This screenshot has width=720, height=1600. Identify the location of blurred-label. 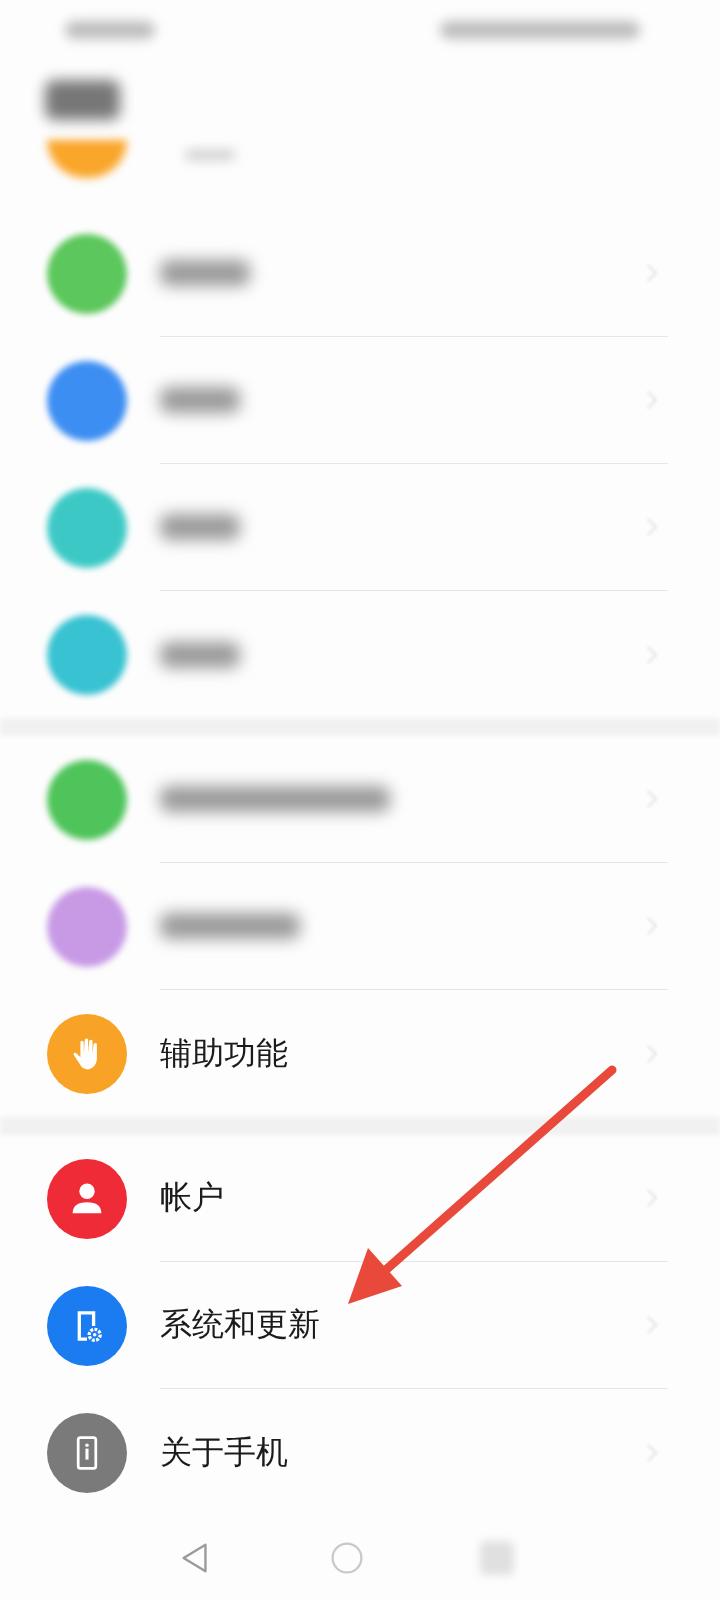
(210, 155).